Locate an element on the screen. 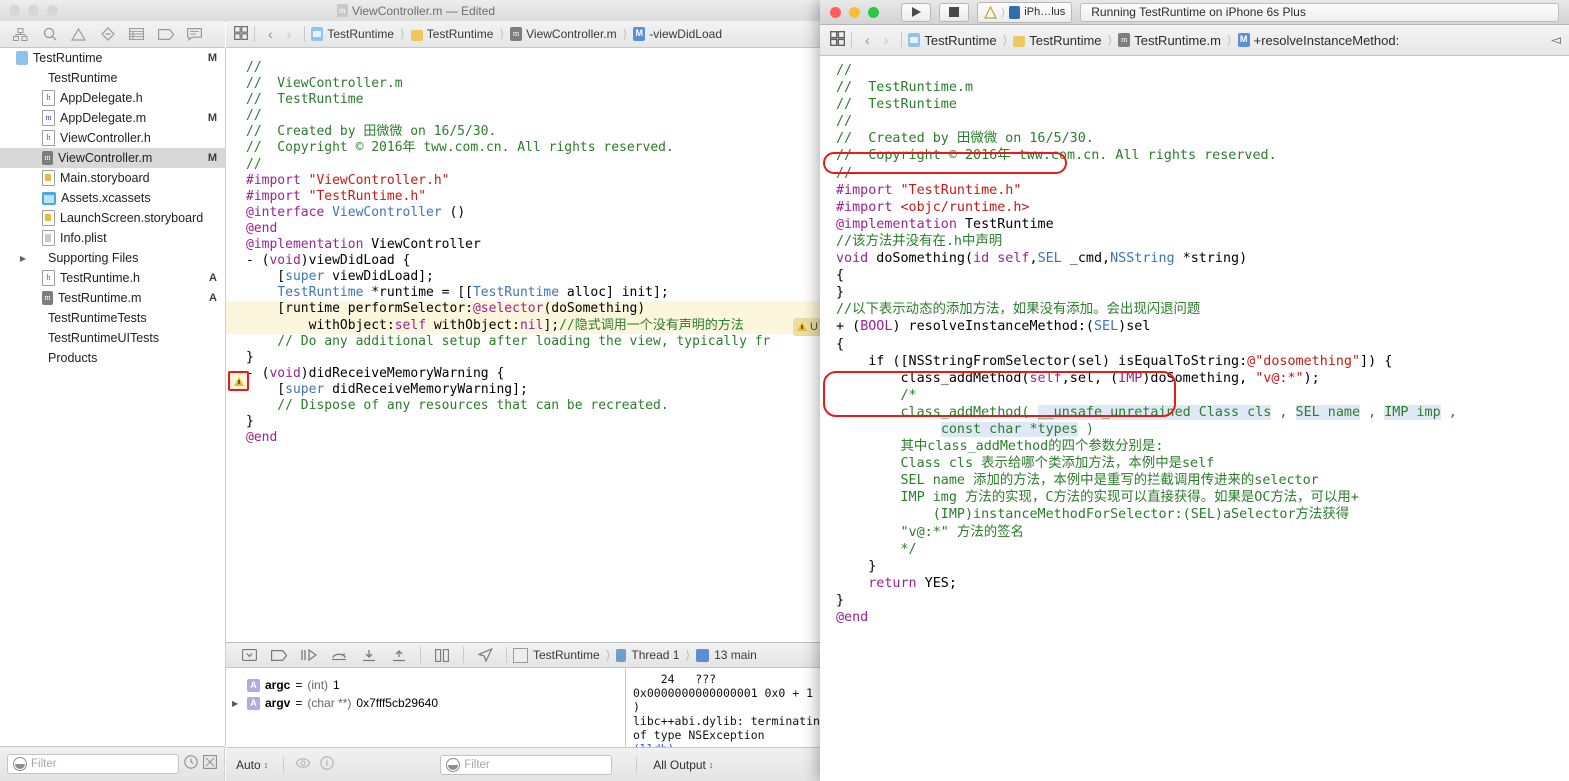 The width and height of the screenshot is (1569, 781). navigator-item: Assets.xcassets is located at coordinates (112, 198).